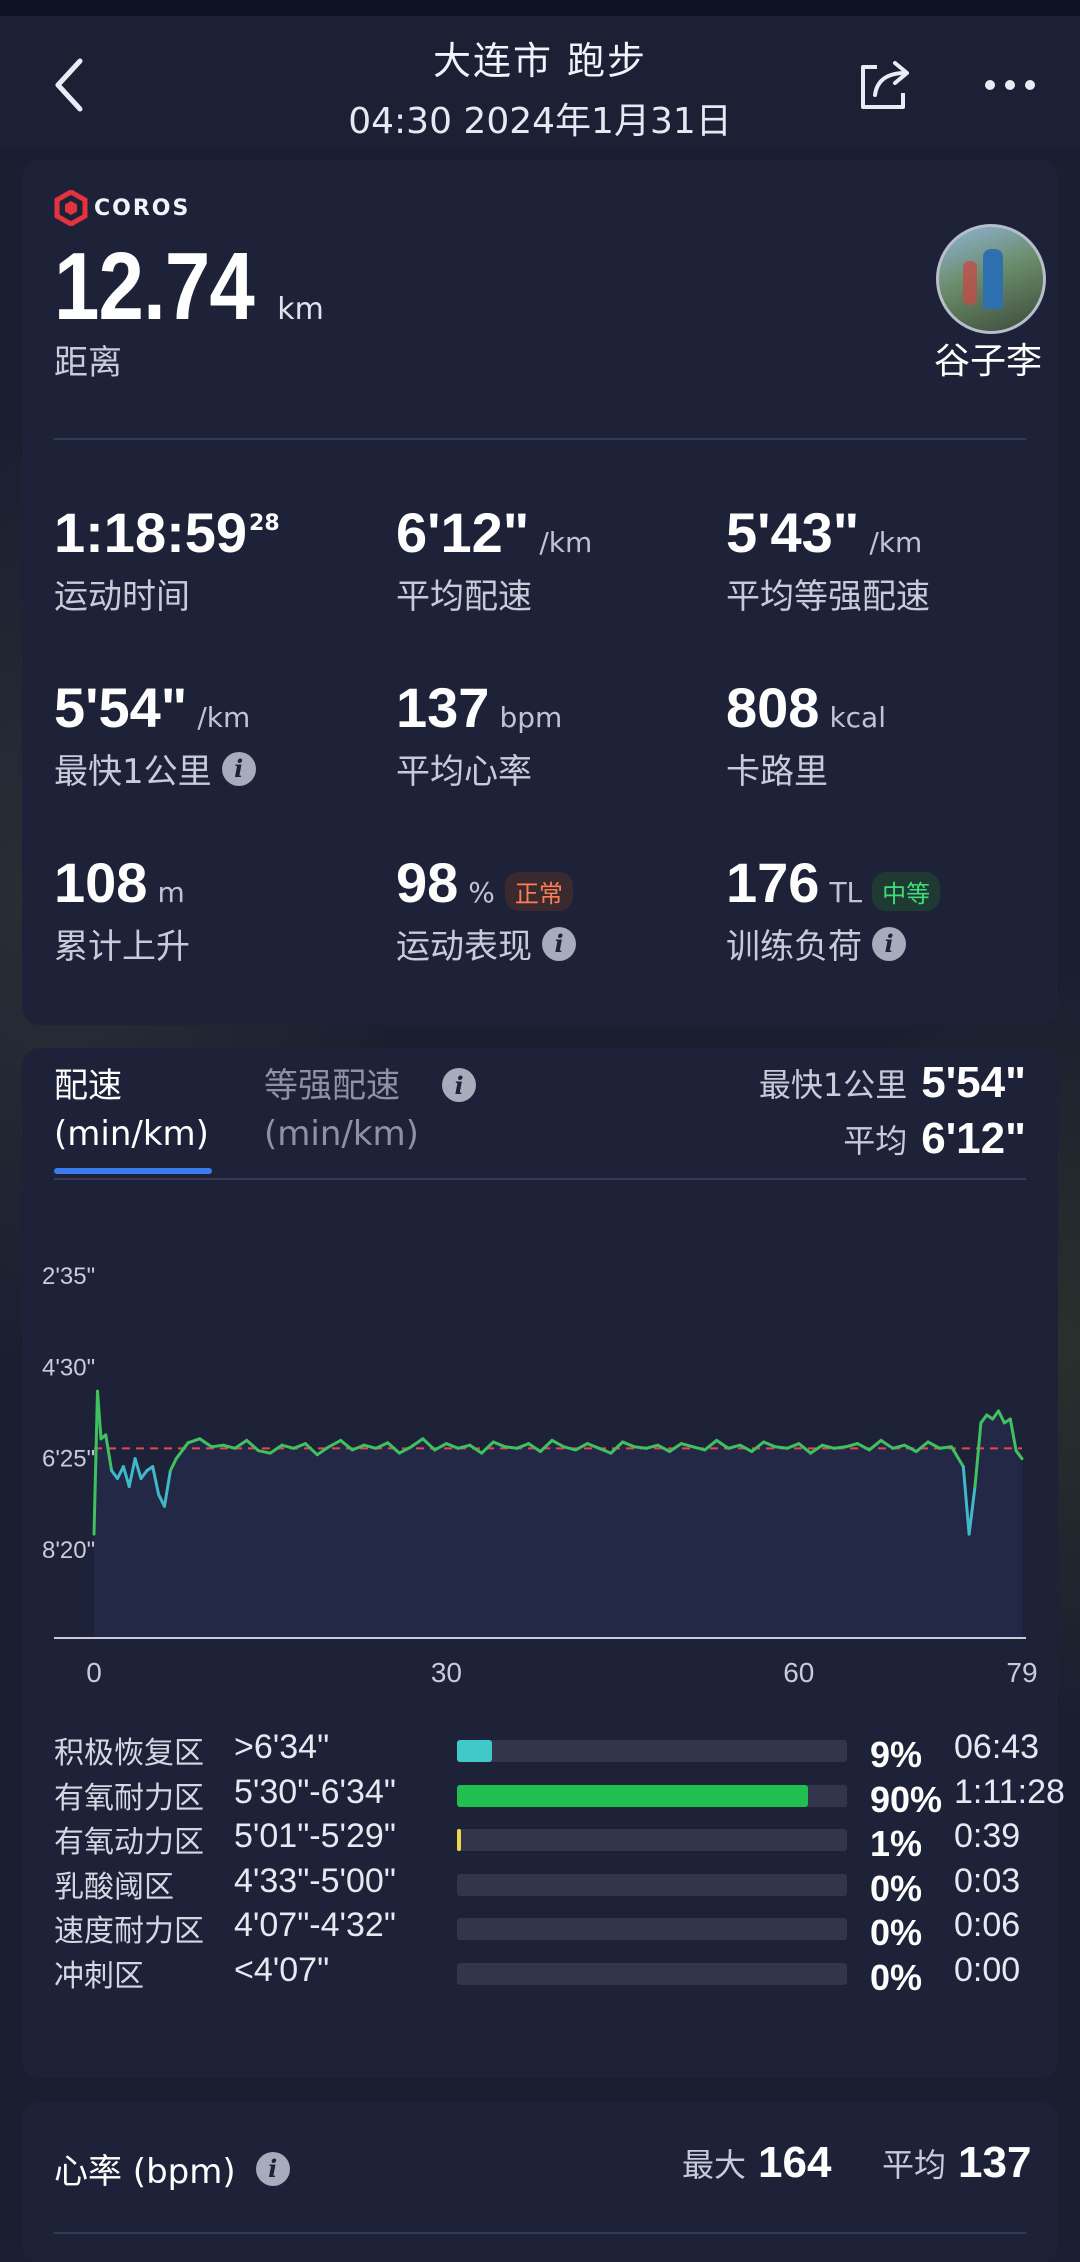  What do you see at coordinates (906, 1799) in the screenshot?
I see `zone-percent: 90%` at bounding box center [906, 1799].